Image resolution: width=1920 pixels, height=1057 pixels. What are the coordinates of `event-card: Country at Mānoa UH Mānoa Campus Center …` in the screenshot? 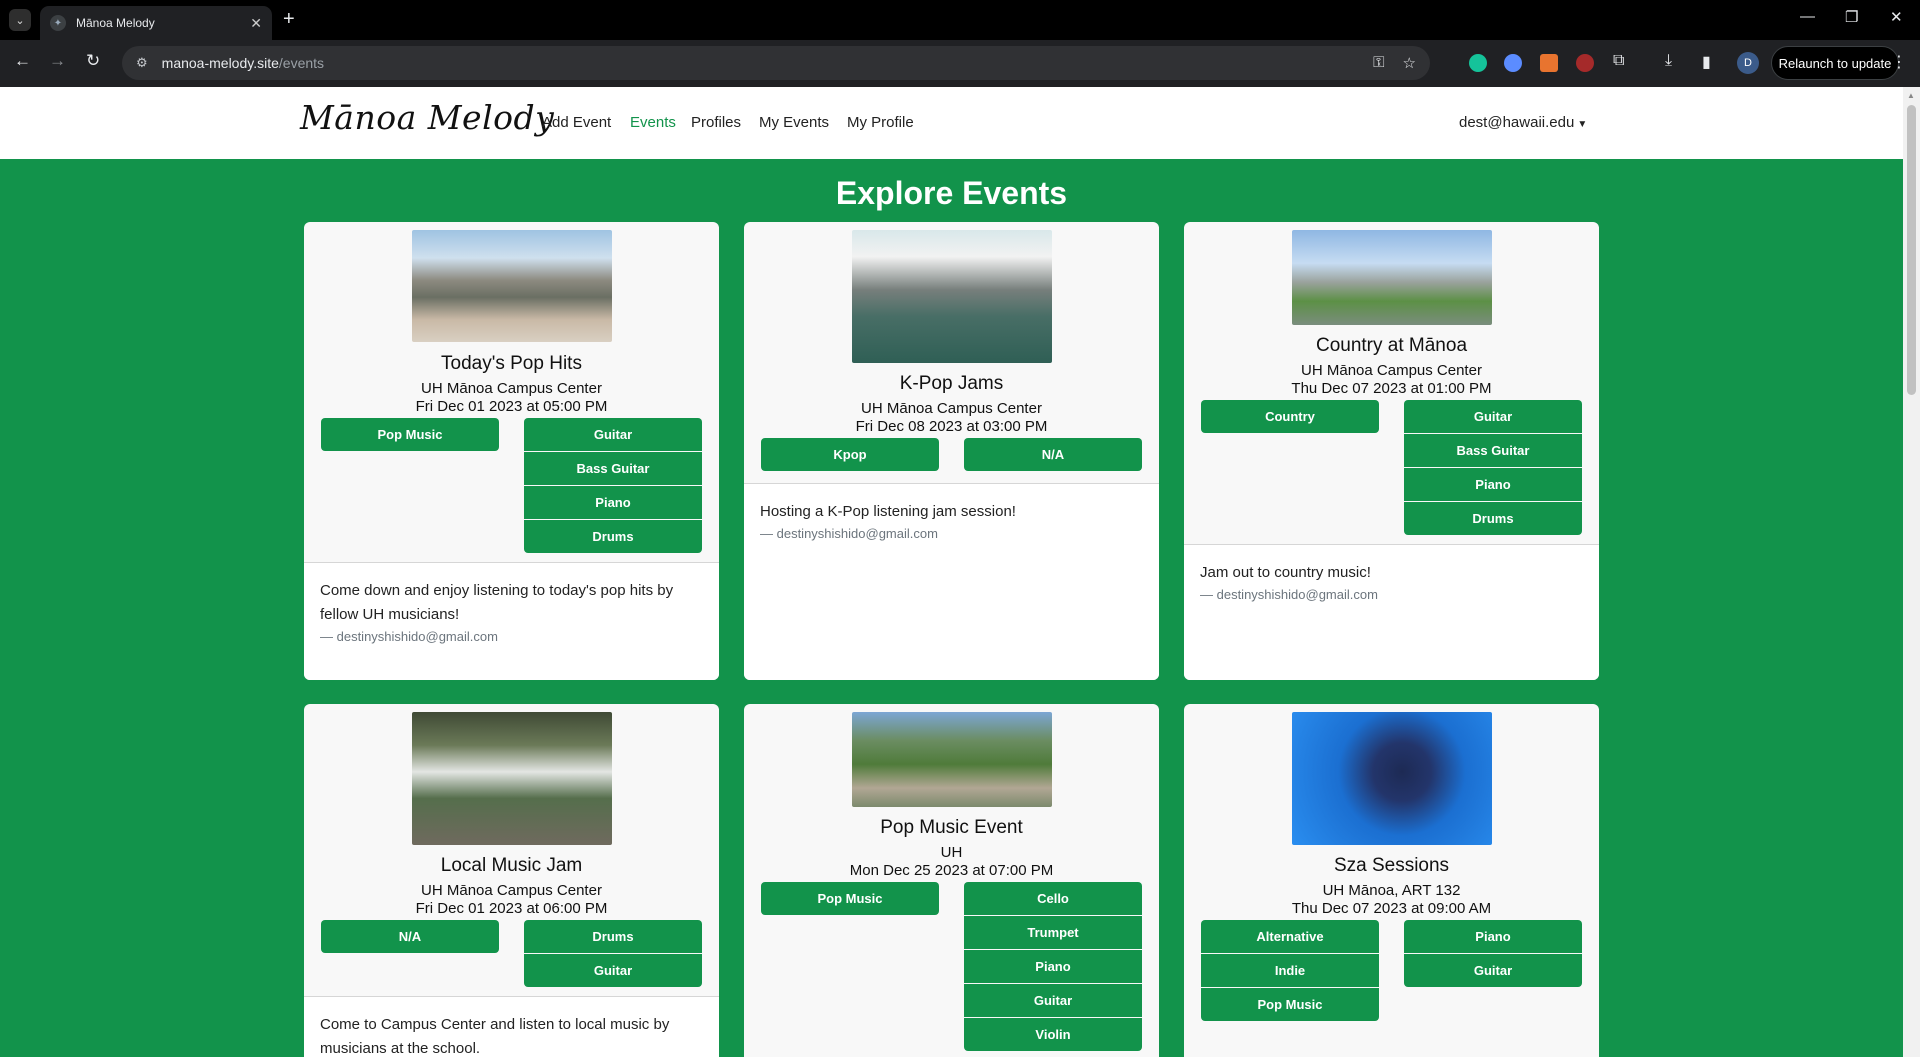 It's located at (1391, 451).